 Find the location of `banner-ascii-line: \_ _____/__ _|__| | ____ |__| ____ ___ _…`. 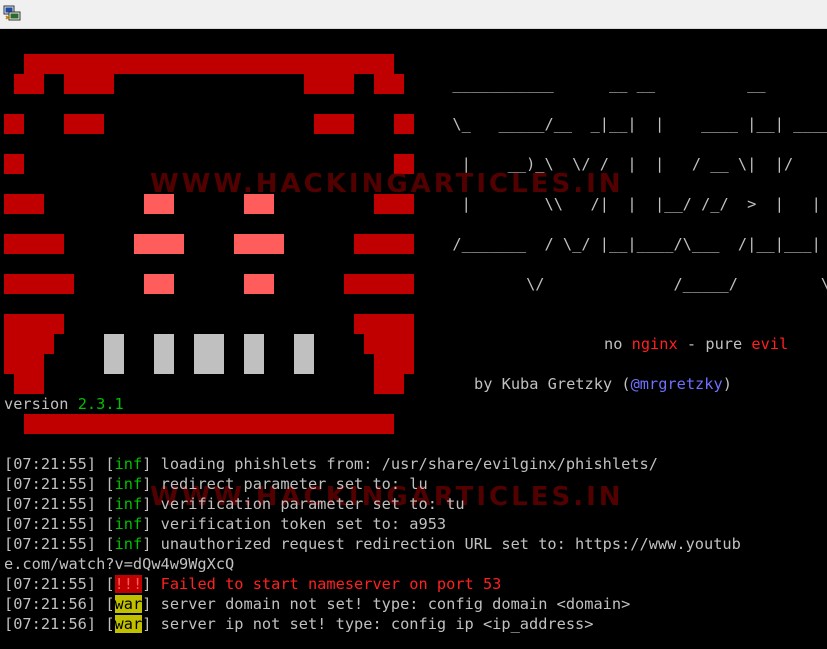

banner-ascii-line: \_ _____/__ _|__| | ____ |__| ____ ___ _… is located at coordinates (639, 124).